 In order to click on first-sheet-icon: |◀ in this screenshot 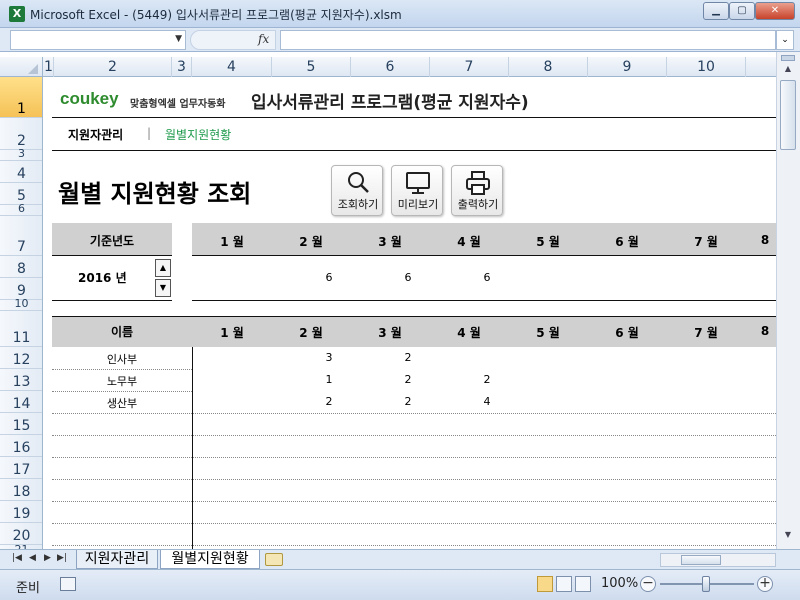, I will do `click(17, 558)`.